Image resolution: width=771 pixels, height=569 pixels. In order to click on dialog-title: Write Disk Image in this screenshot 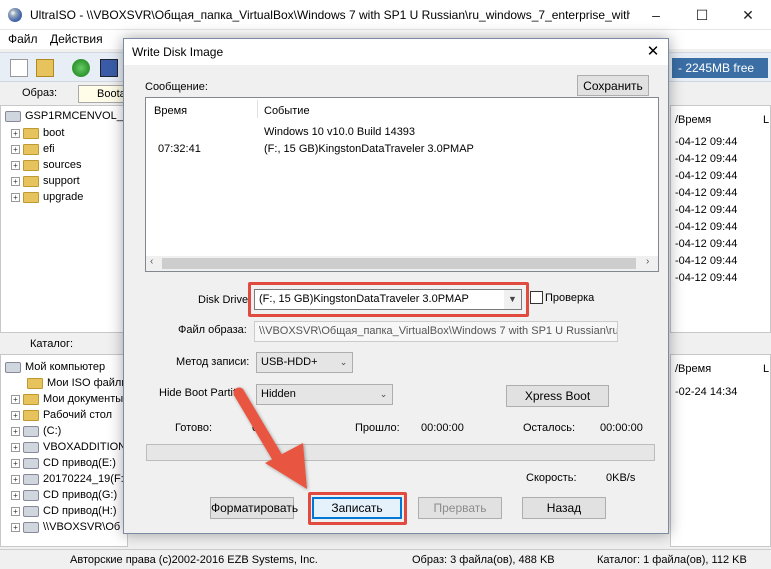, I will do `click(178, 52)`.